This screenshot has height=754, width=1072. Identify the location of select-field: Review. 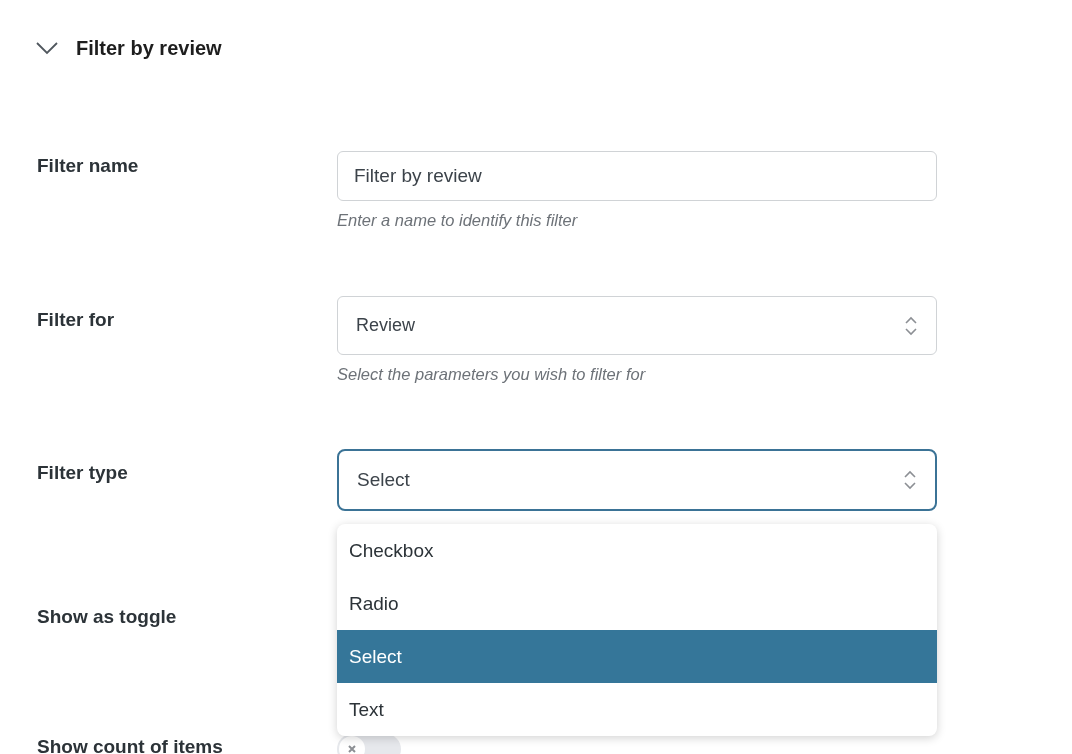
(637, 325).